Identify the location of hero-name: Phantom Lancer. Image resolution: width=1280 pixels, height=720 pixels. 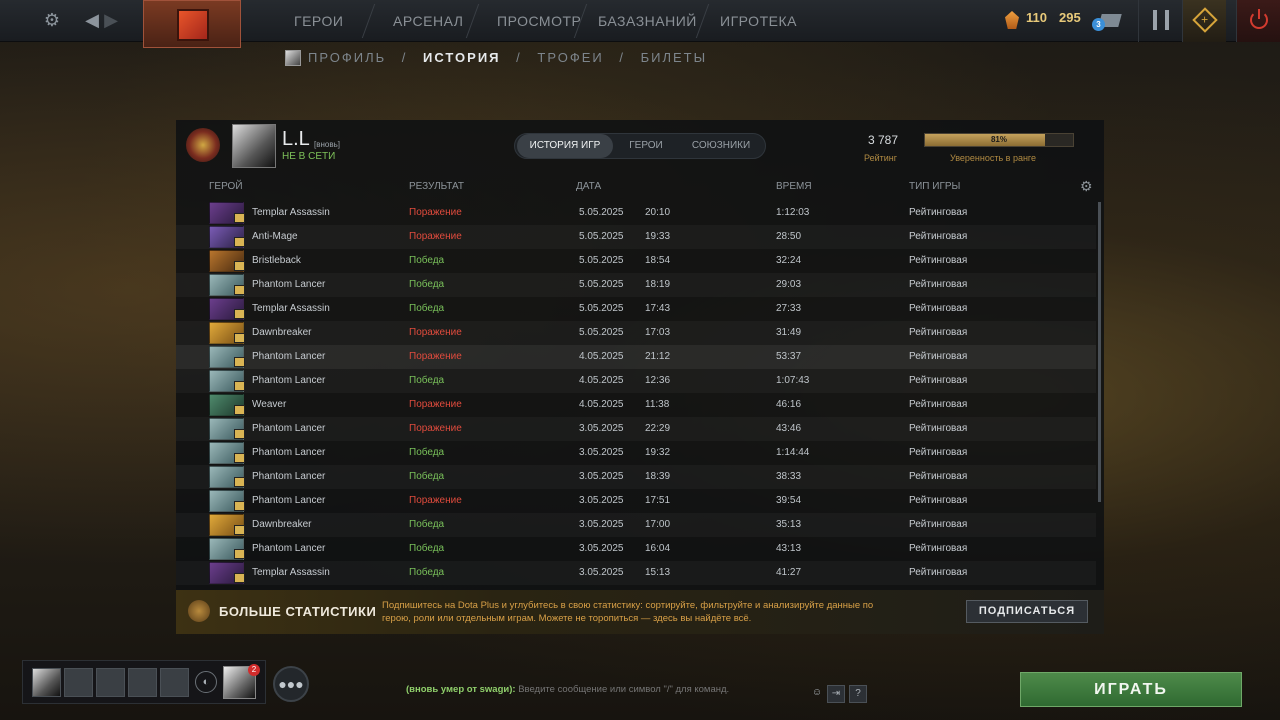
(289, 356).